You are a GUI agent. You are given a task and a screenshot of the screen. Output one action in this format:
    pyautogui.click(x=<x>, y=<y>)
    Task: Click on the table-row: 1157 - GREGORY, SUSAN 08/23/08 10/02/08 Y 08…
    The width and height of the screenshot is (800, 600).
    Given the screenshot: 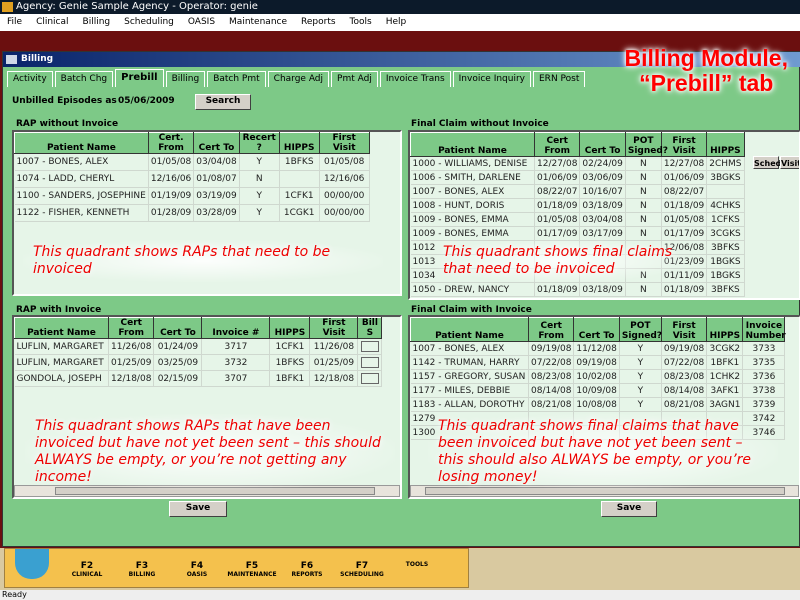 What is the action you would take?
    pyautogui.click(x=598, y=376)
    